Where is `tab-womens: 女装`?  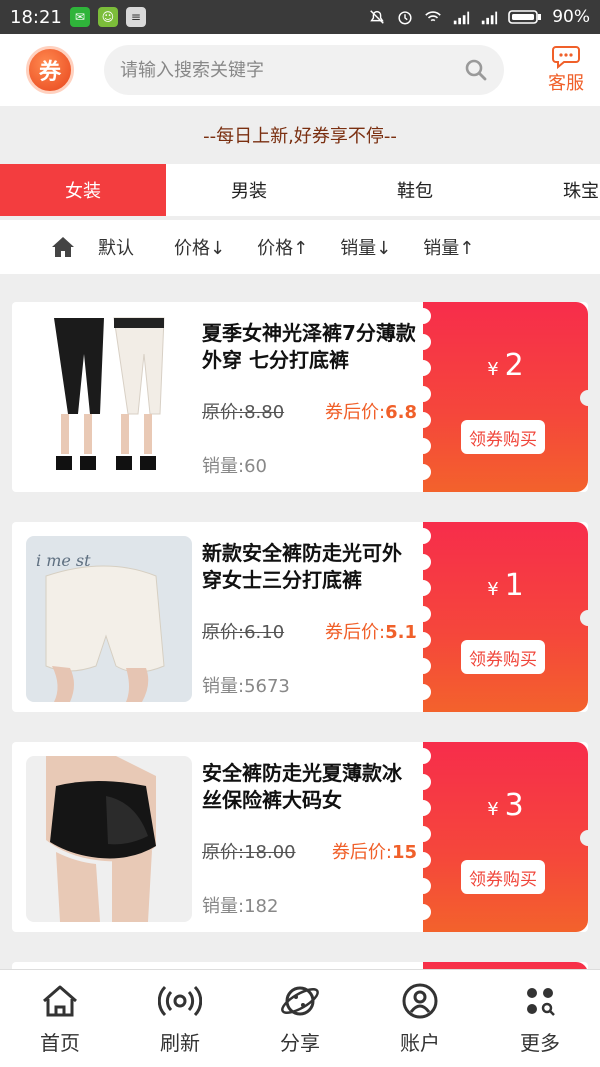 tab-womens: 女装 is located at coordinates (83, 190).